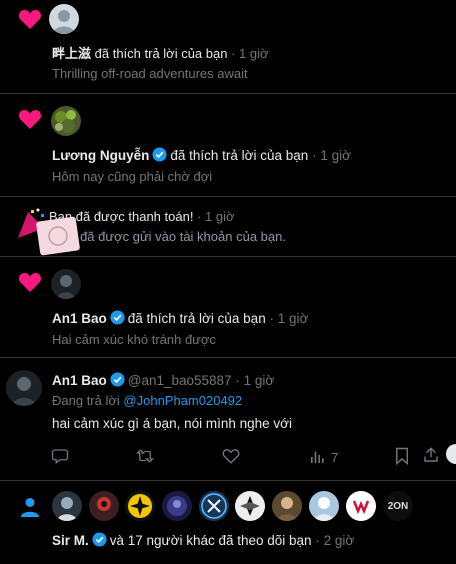 The width and height of the screenshot is (456, 564). I want to click on timestamp: · 2 giờ, so click(335, 540).